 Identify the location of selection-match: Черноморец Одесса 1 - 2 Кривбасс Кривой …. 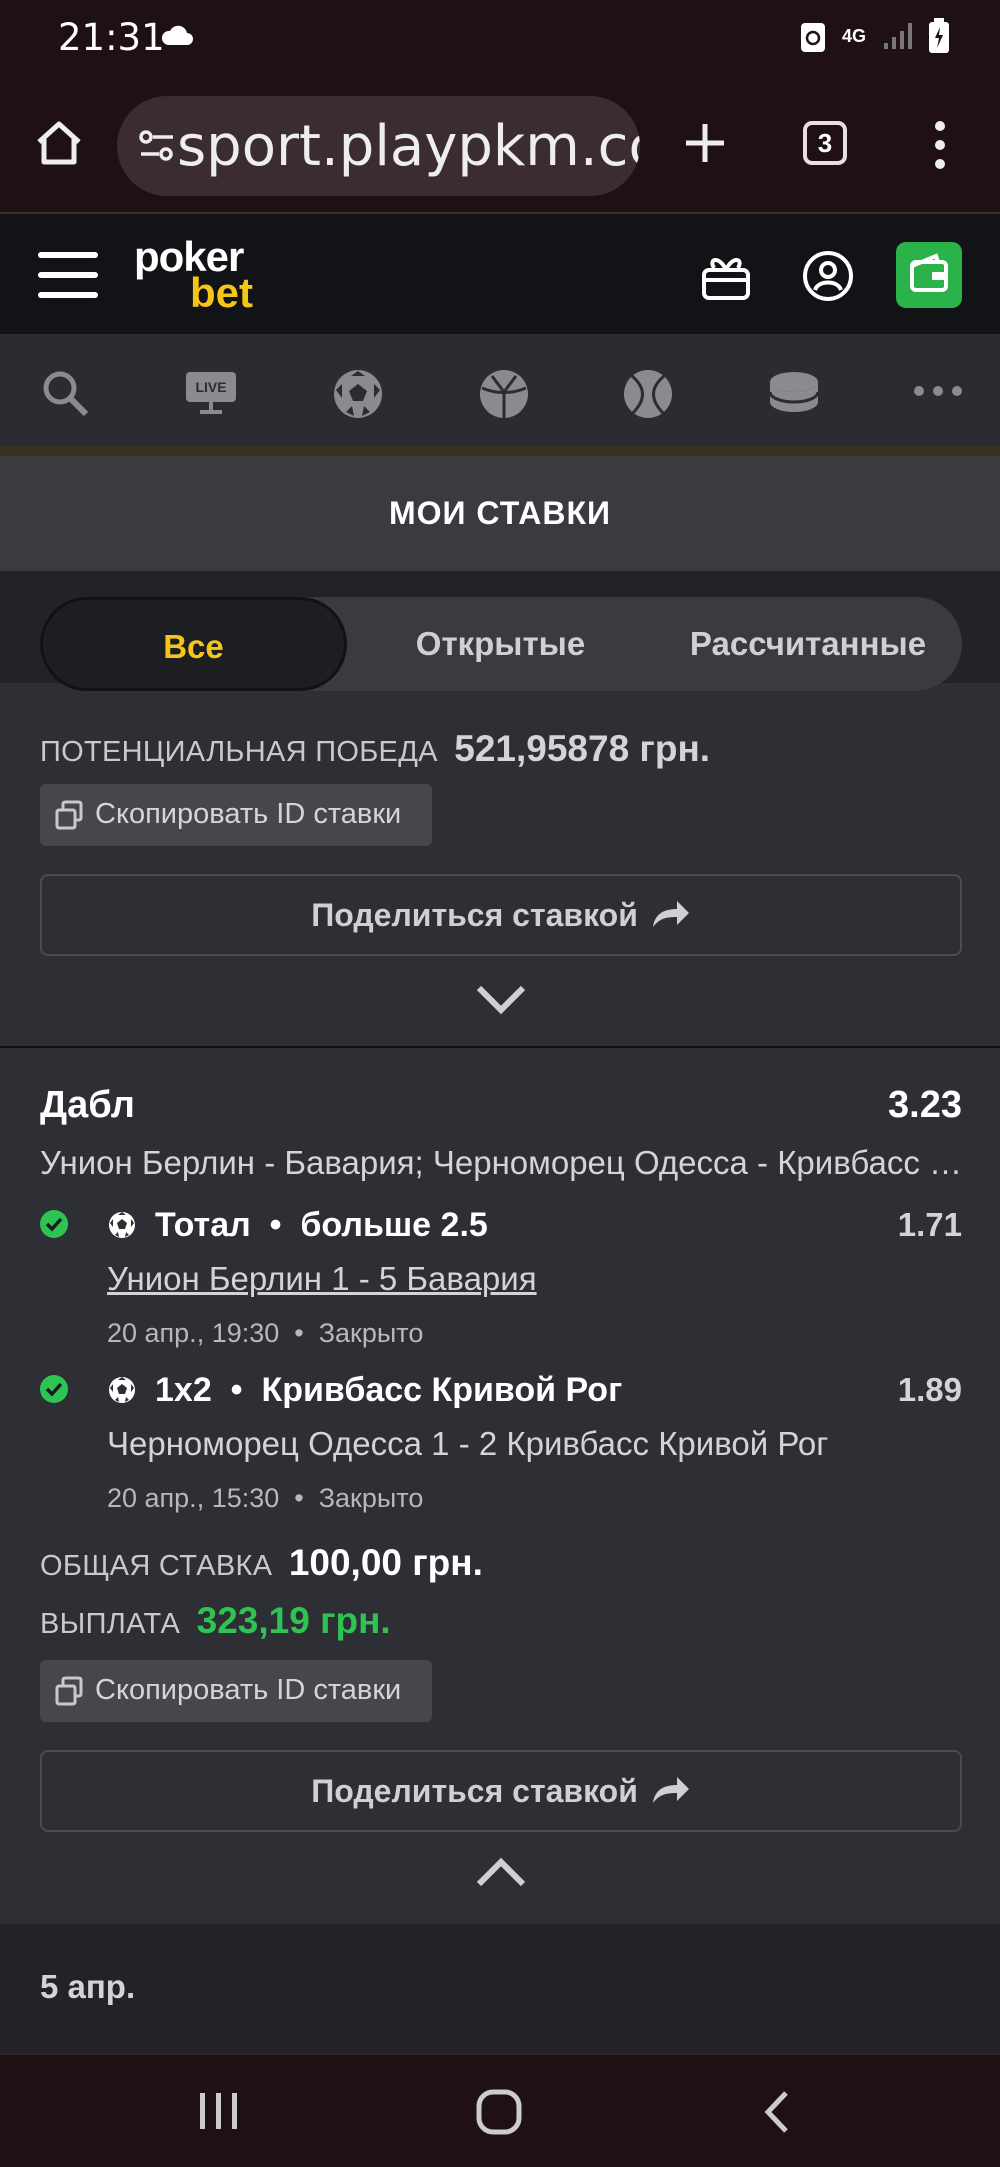
(468, 1443).